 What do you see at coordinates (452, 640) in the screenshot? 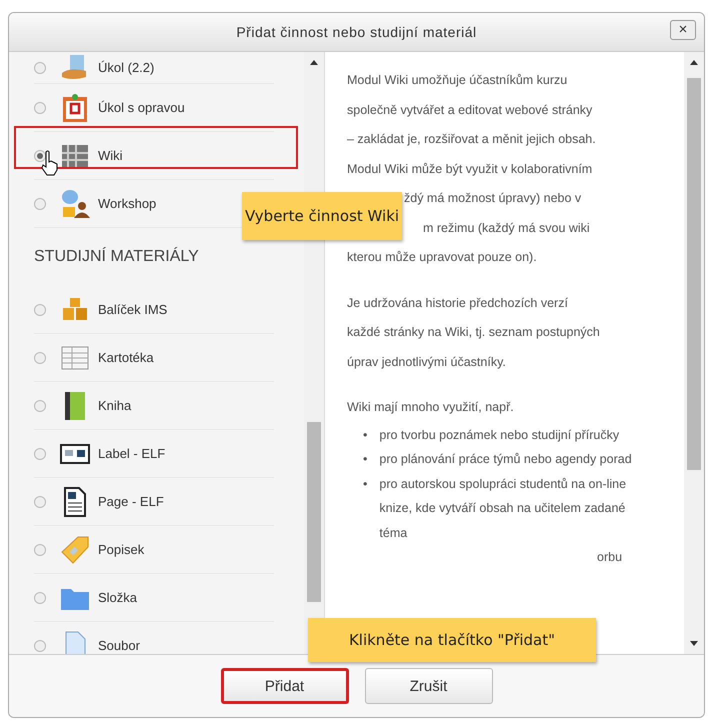
I see `instruction-callout: Klikněte na tlačítko "Přidat"` at bounding box center [452, 640].